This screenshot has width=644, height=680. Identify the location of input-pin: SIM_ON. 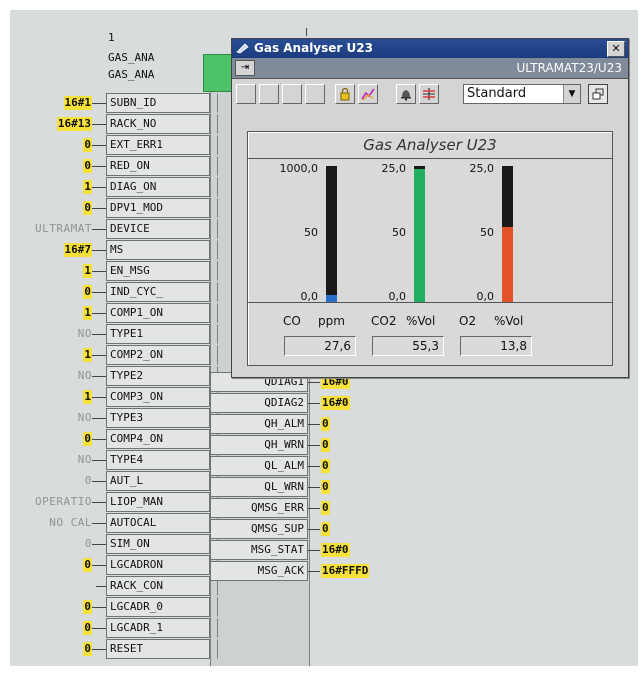
(158, 544).